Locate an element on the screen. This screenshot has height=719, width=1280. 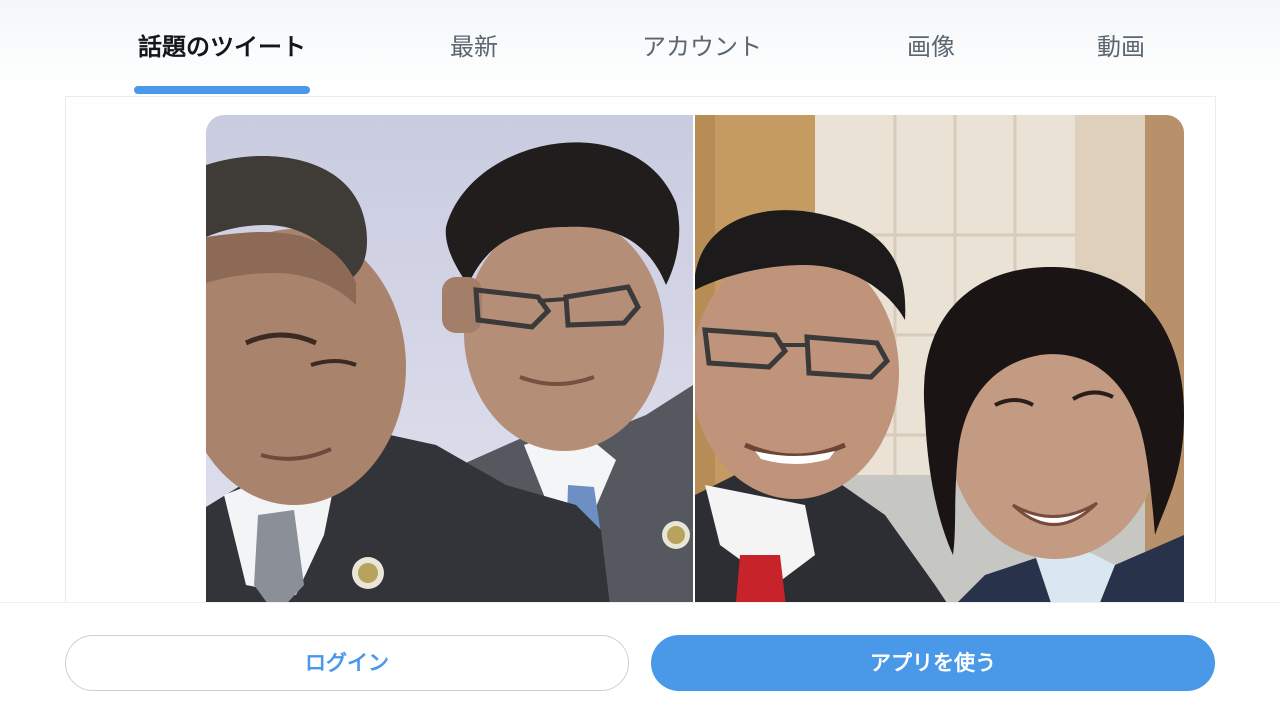
tab-images: 画像 is located at coordinates (931, 47).